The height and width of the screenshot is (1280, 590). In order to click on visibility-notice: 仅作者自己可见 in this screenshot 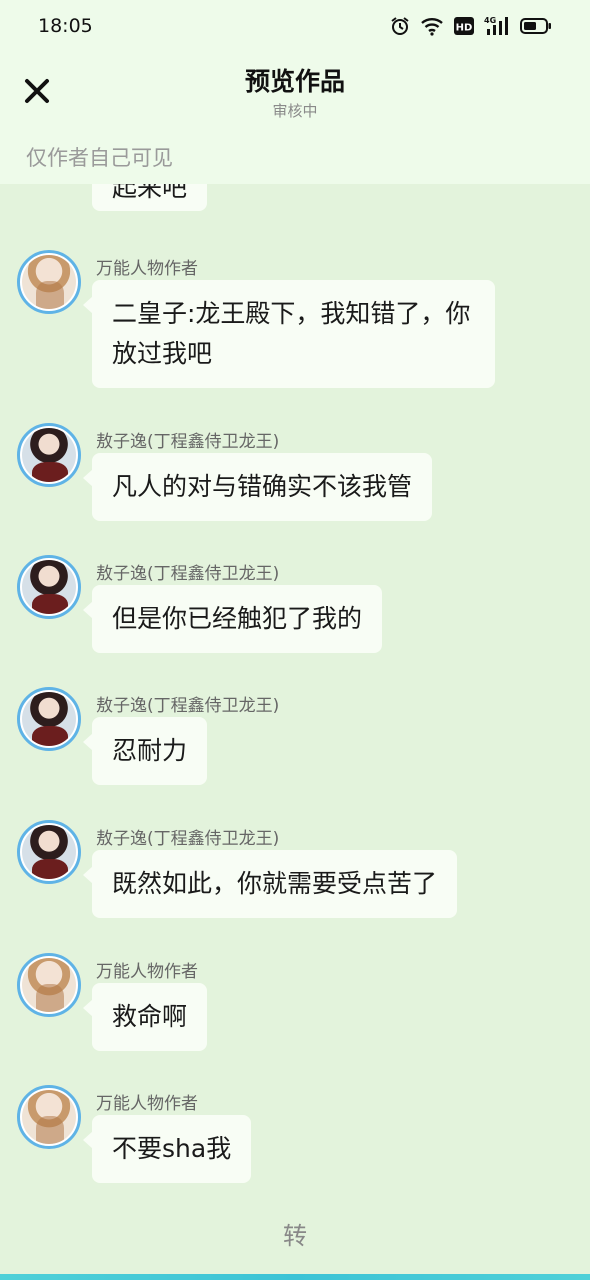, I will do `click(99, 158)`.